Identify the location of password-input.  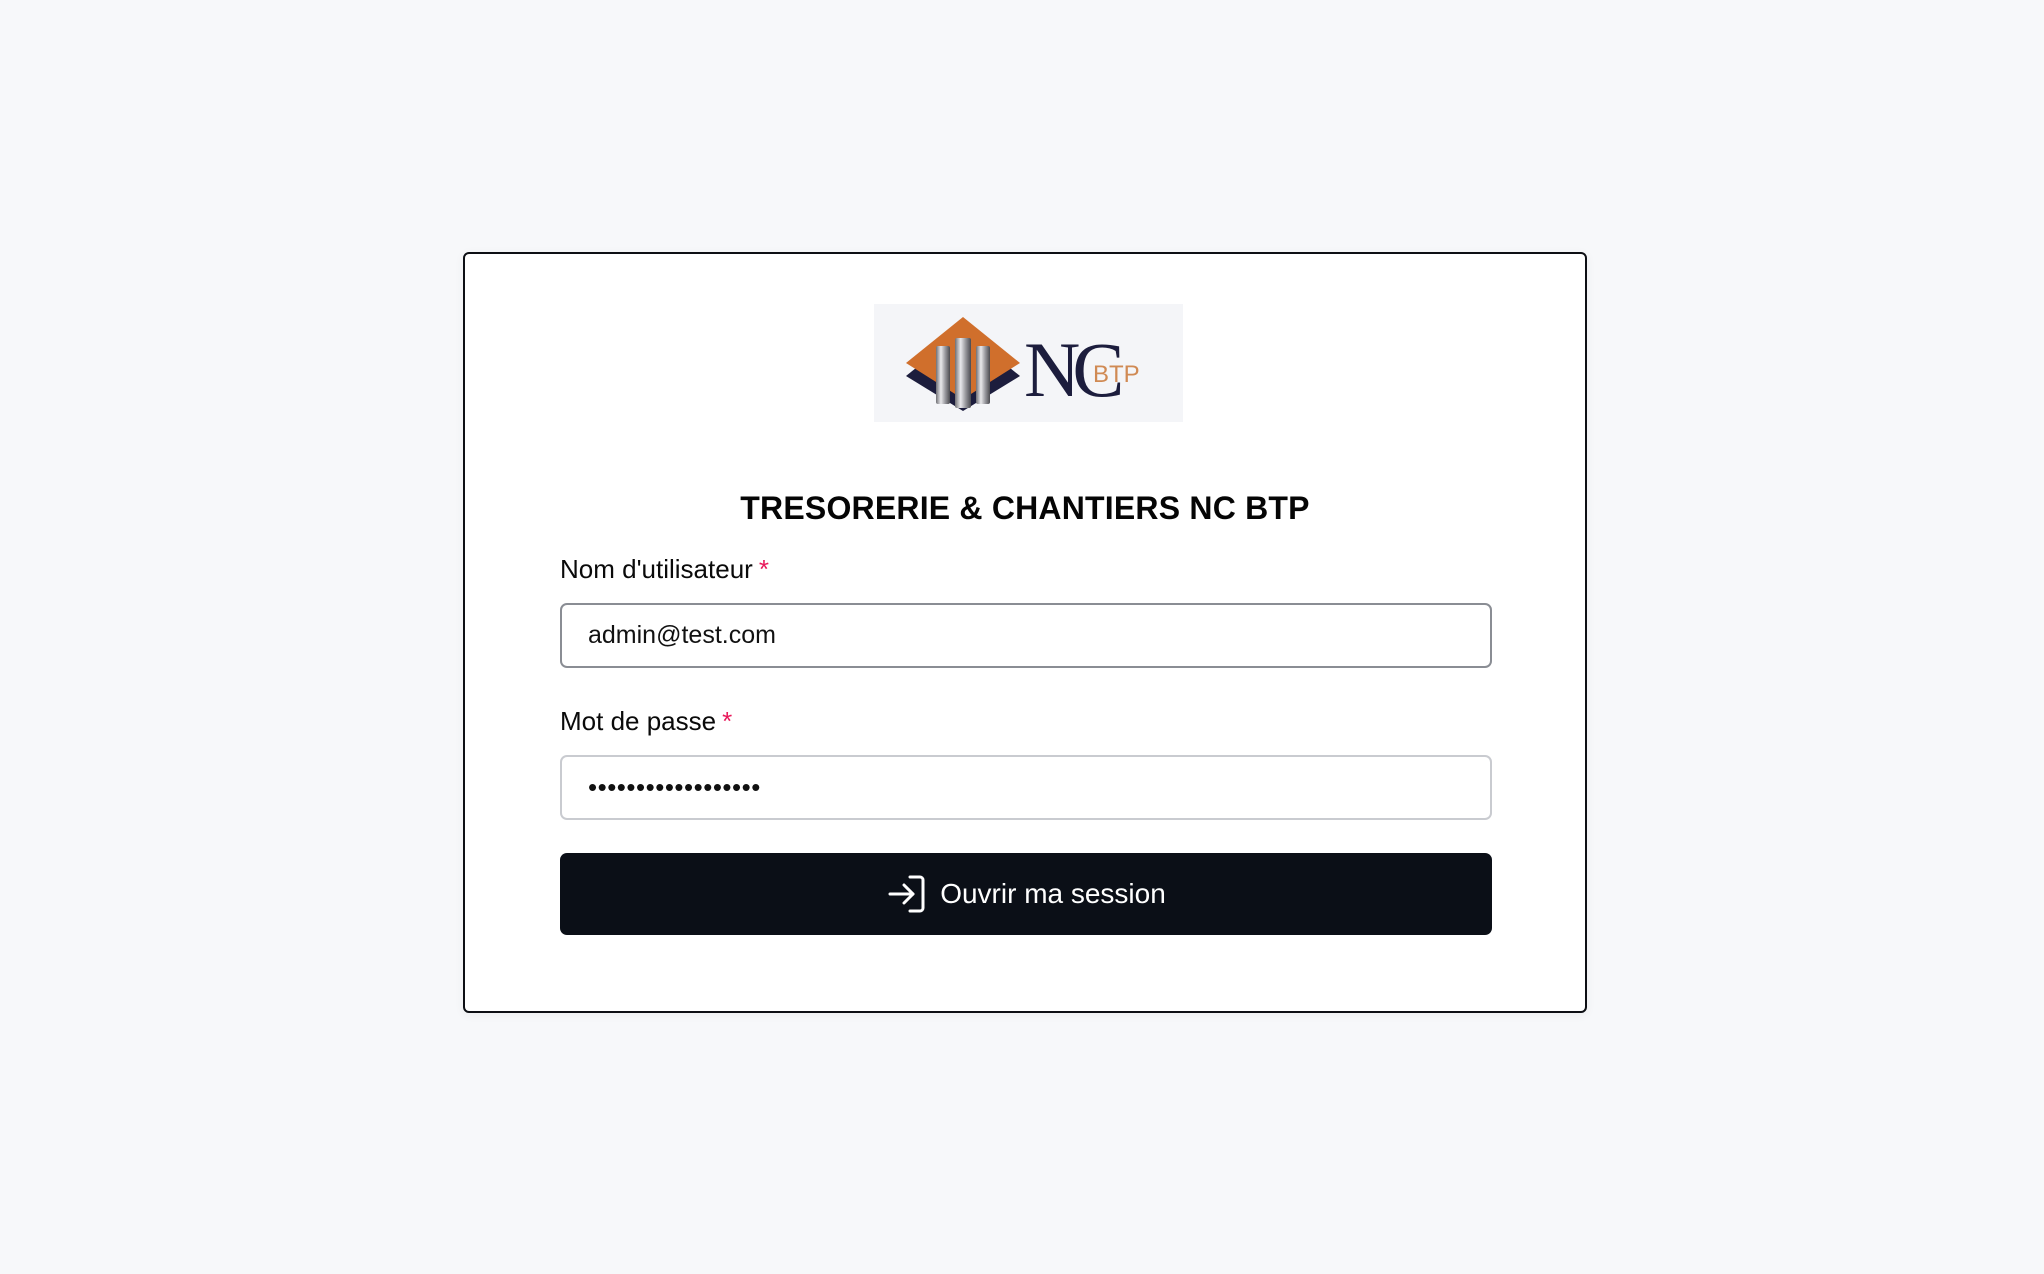
(1026, 787).